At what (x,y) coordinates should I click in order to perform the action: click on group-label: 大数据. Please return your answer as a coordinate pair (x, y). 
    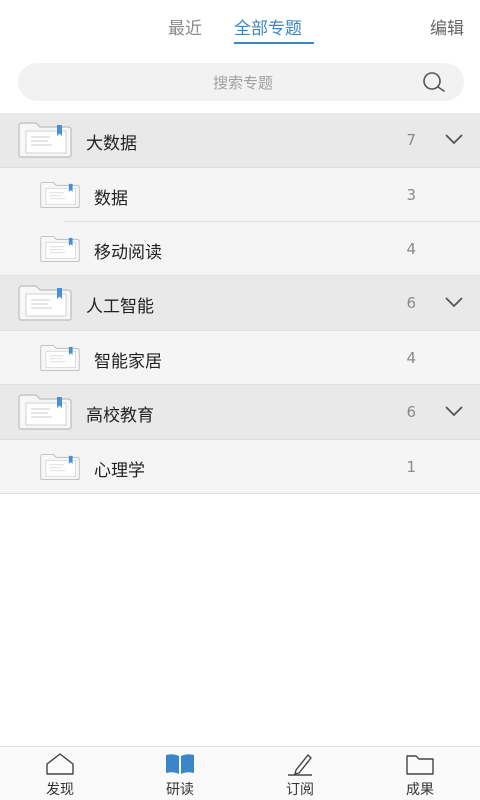
    Looking at the image, I should click on (111, 144).